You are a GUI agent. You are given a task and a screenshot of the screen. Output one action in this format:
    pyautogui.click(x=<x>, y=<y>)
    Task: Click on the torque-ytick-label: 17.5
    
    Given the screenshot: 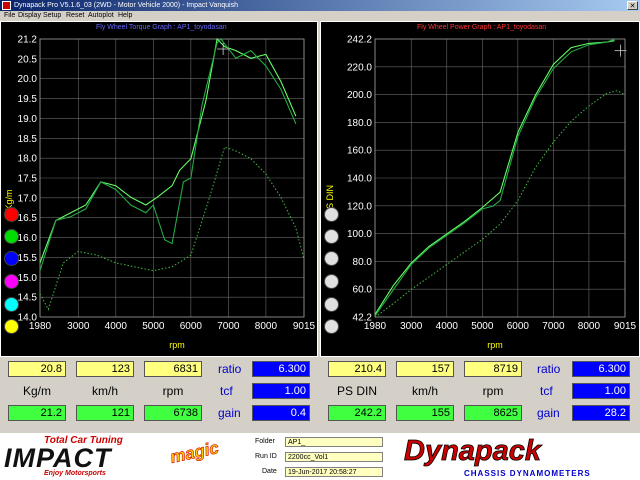 What is the action you would take?
    pyautogui.click(x=28, y=179)
    